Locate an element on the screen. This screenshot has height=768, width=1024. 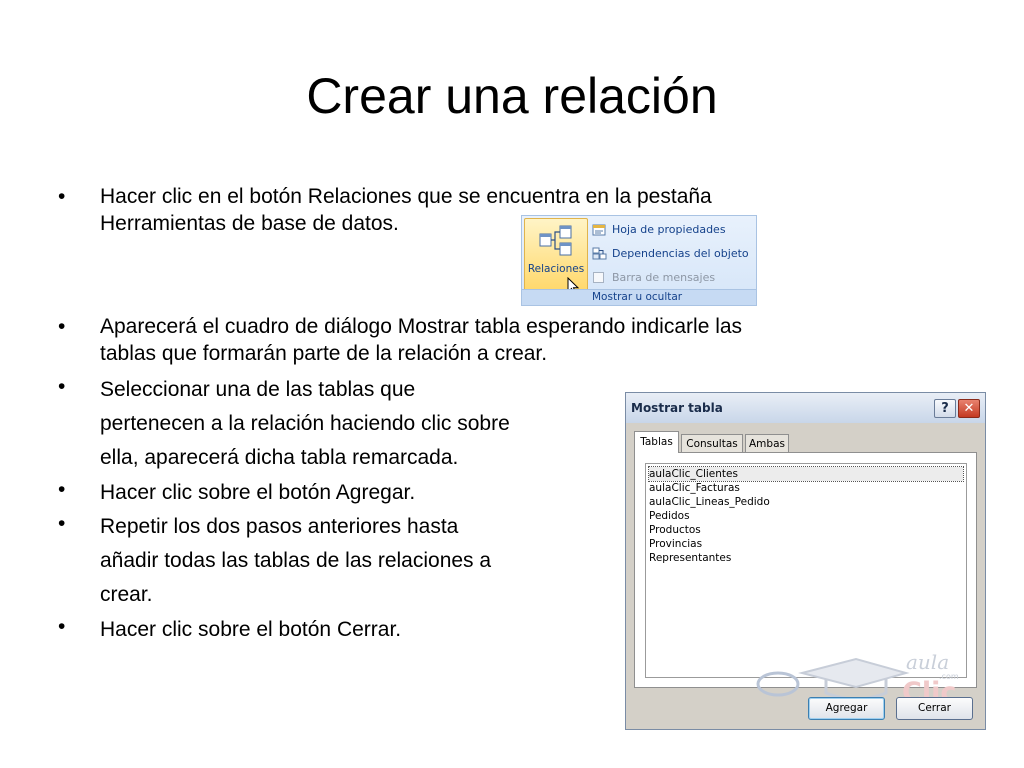
list-item: aulaClic_Facturas is located at coordinates (694, 488).